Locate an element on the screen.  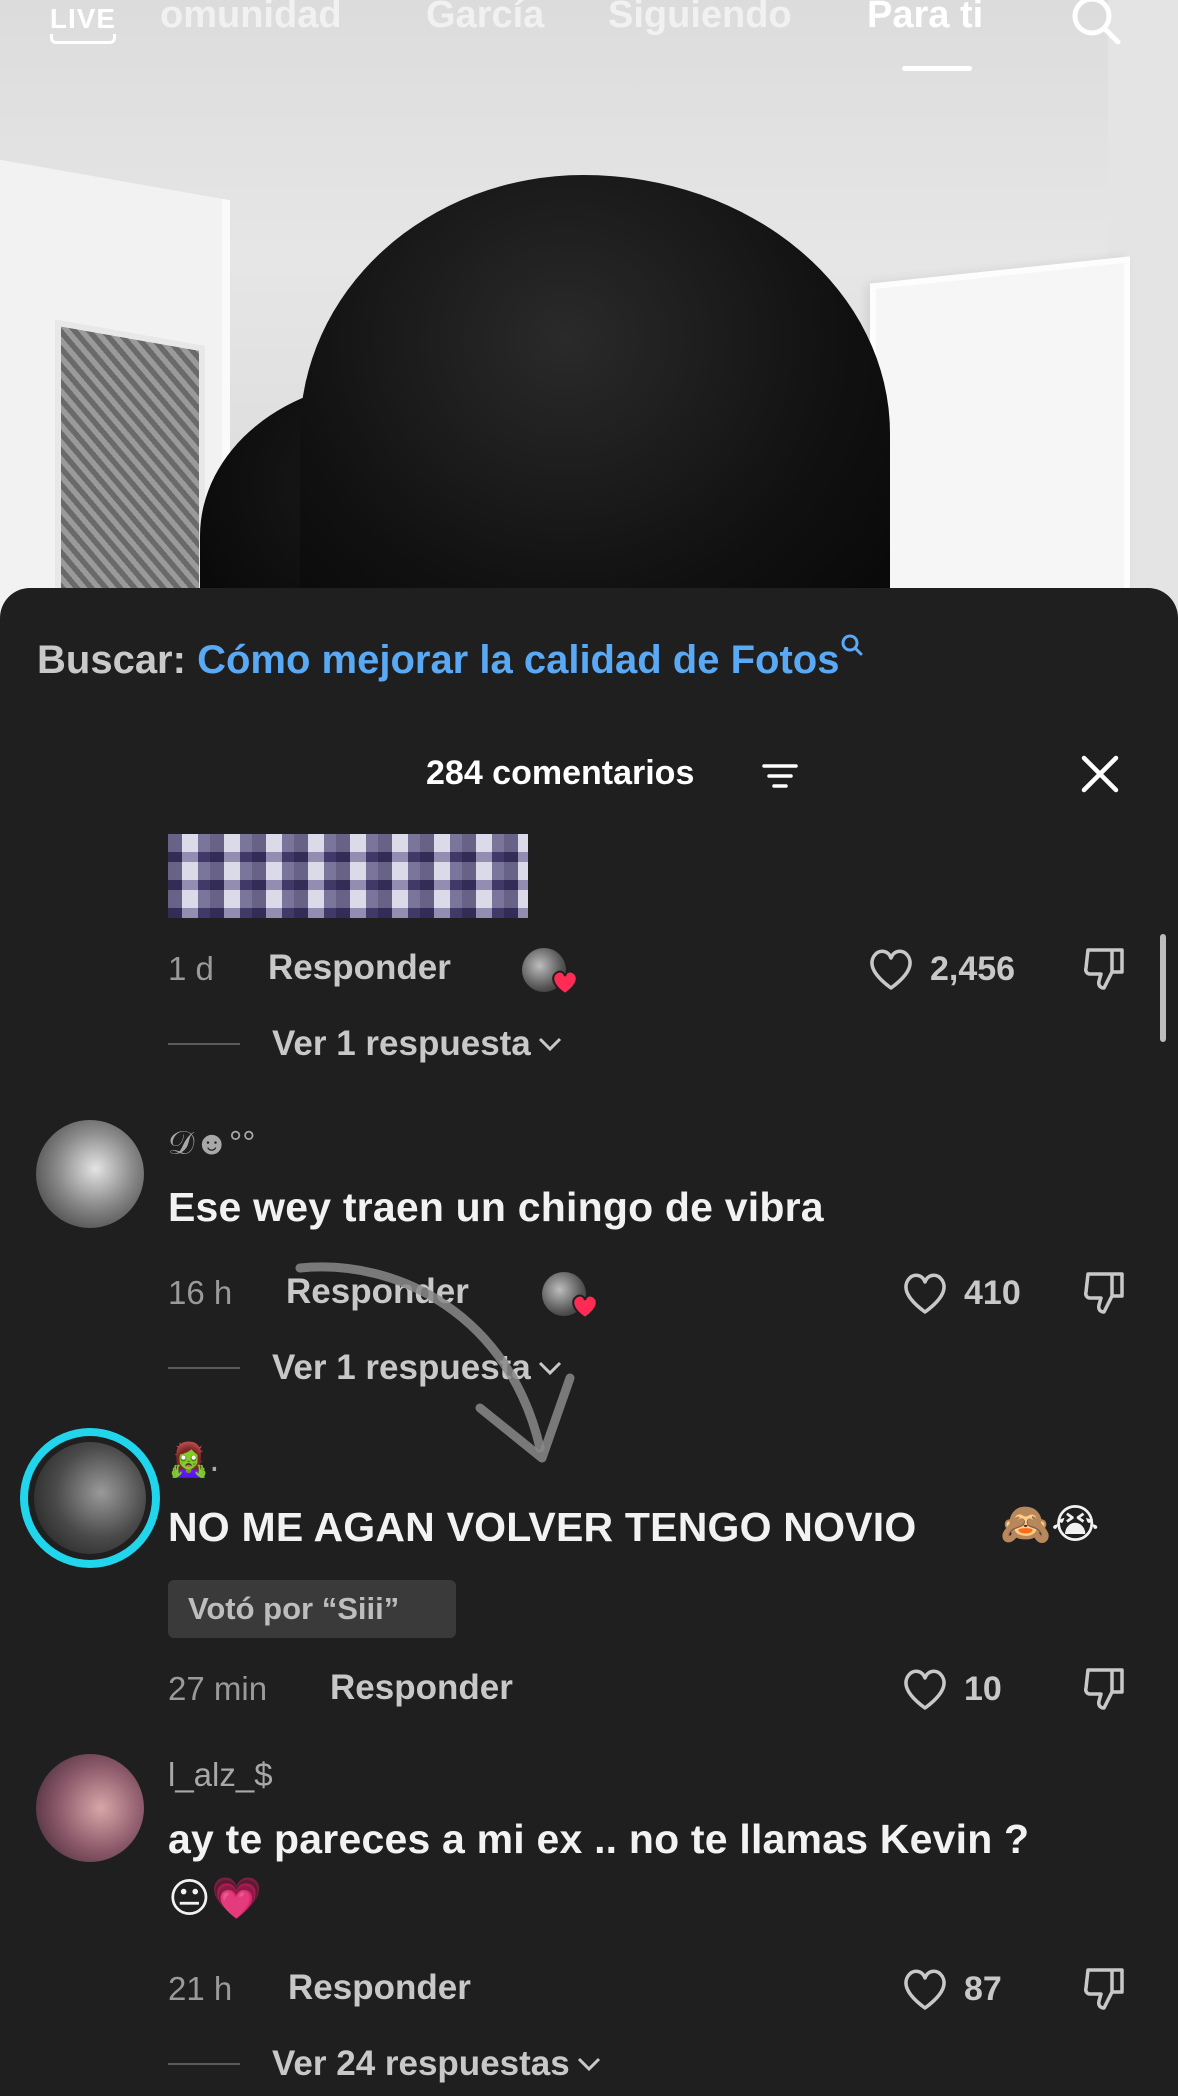
story-ring is located at coordinates (90, 1498).